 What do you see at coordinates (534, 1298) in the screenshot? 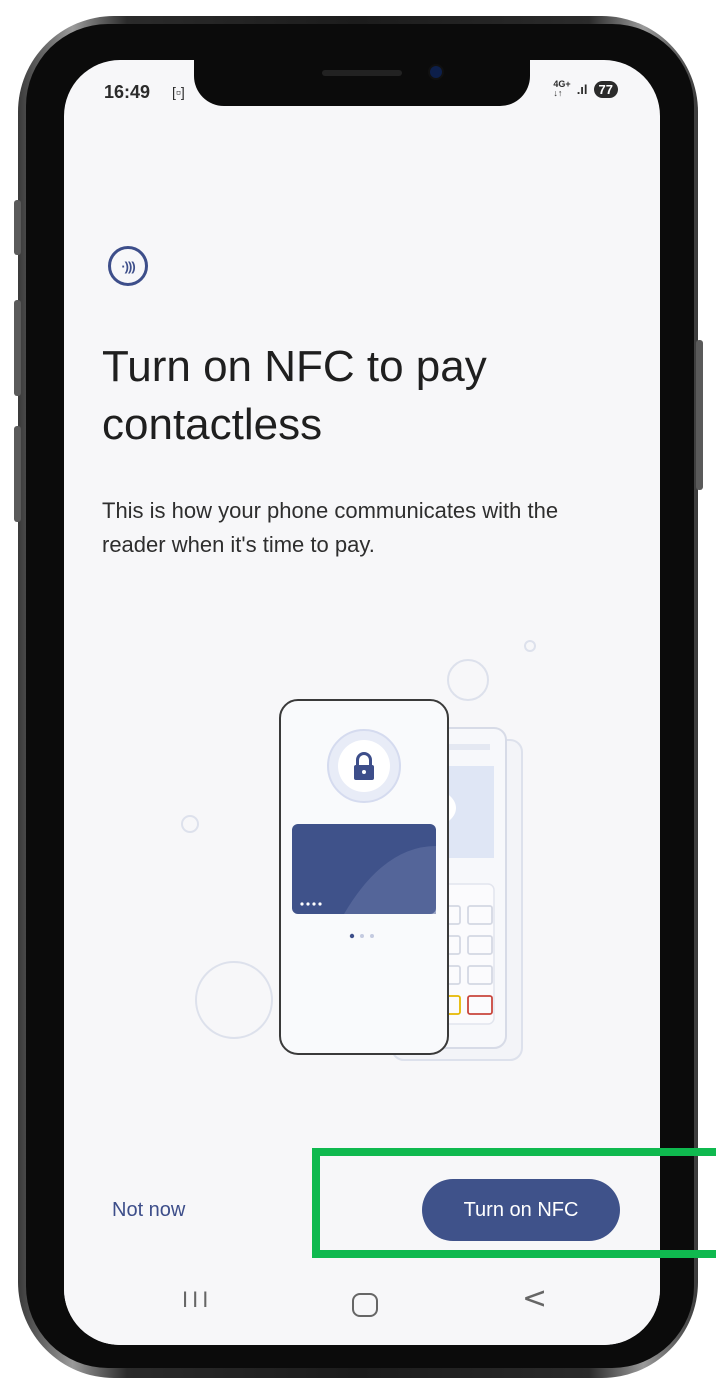
I see `back-icon: <` at bounding box center [534, 1298].